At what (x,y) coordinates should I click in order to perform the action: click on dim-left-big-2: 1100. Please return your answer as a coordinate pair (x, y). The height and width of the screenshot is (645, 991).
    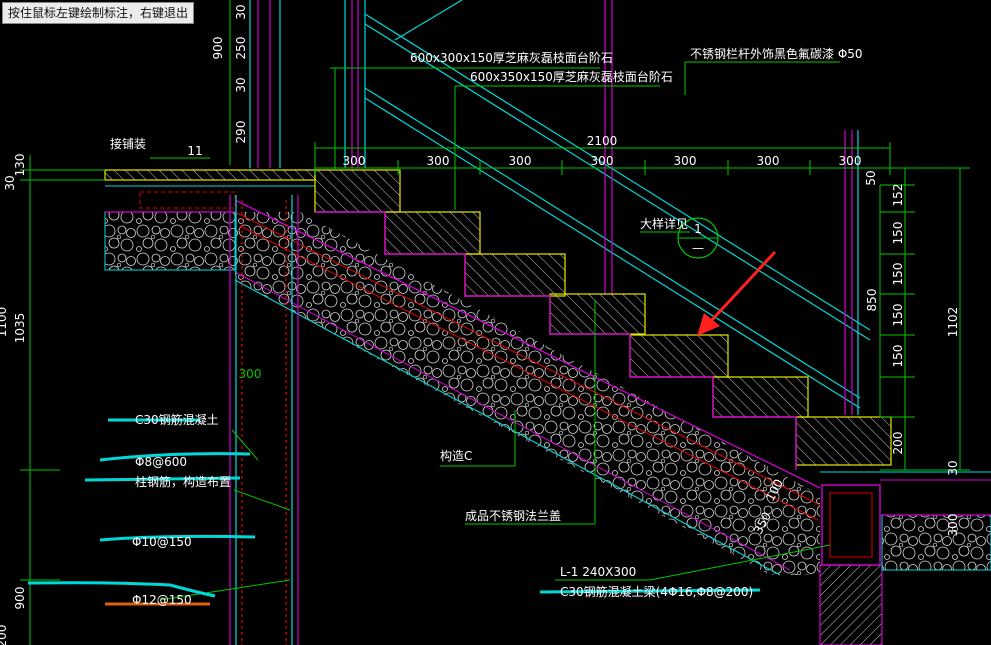
    Looking at the image, I should click on (4, 322).